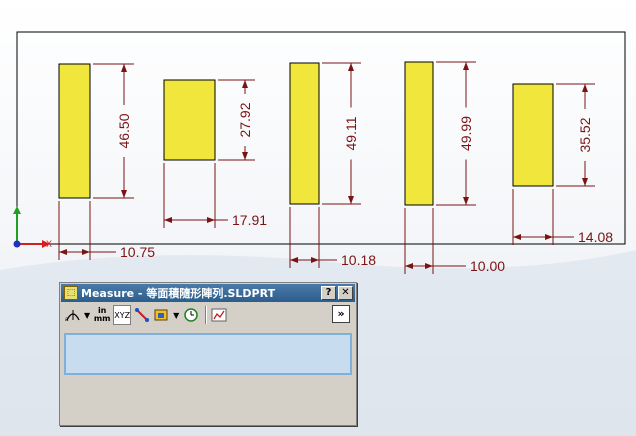  I want to click on rect-2-width-label: 17.91, so click(249, 220).